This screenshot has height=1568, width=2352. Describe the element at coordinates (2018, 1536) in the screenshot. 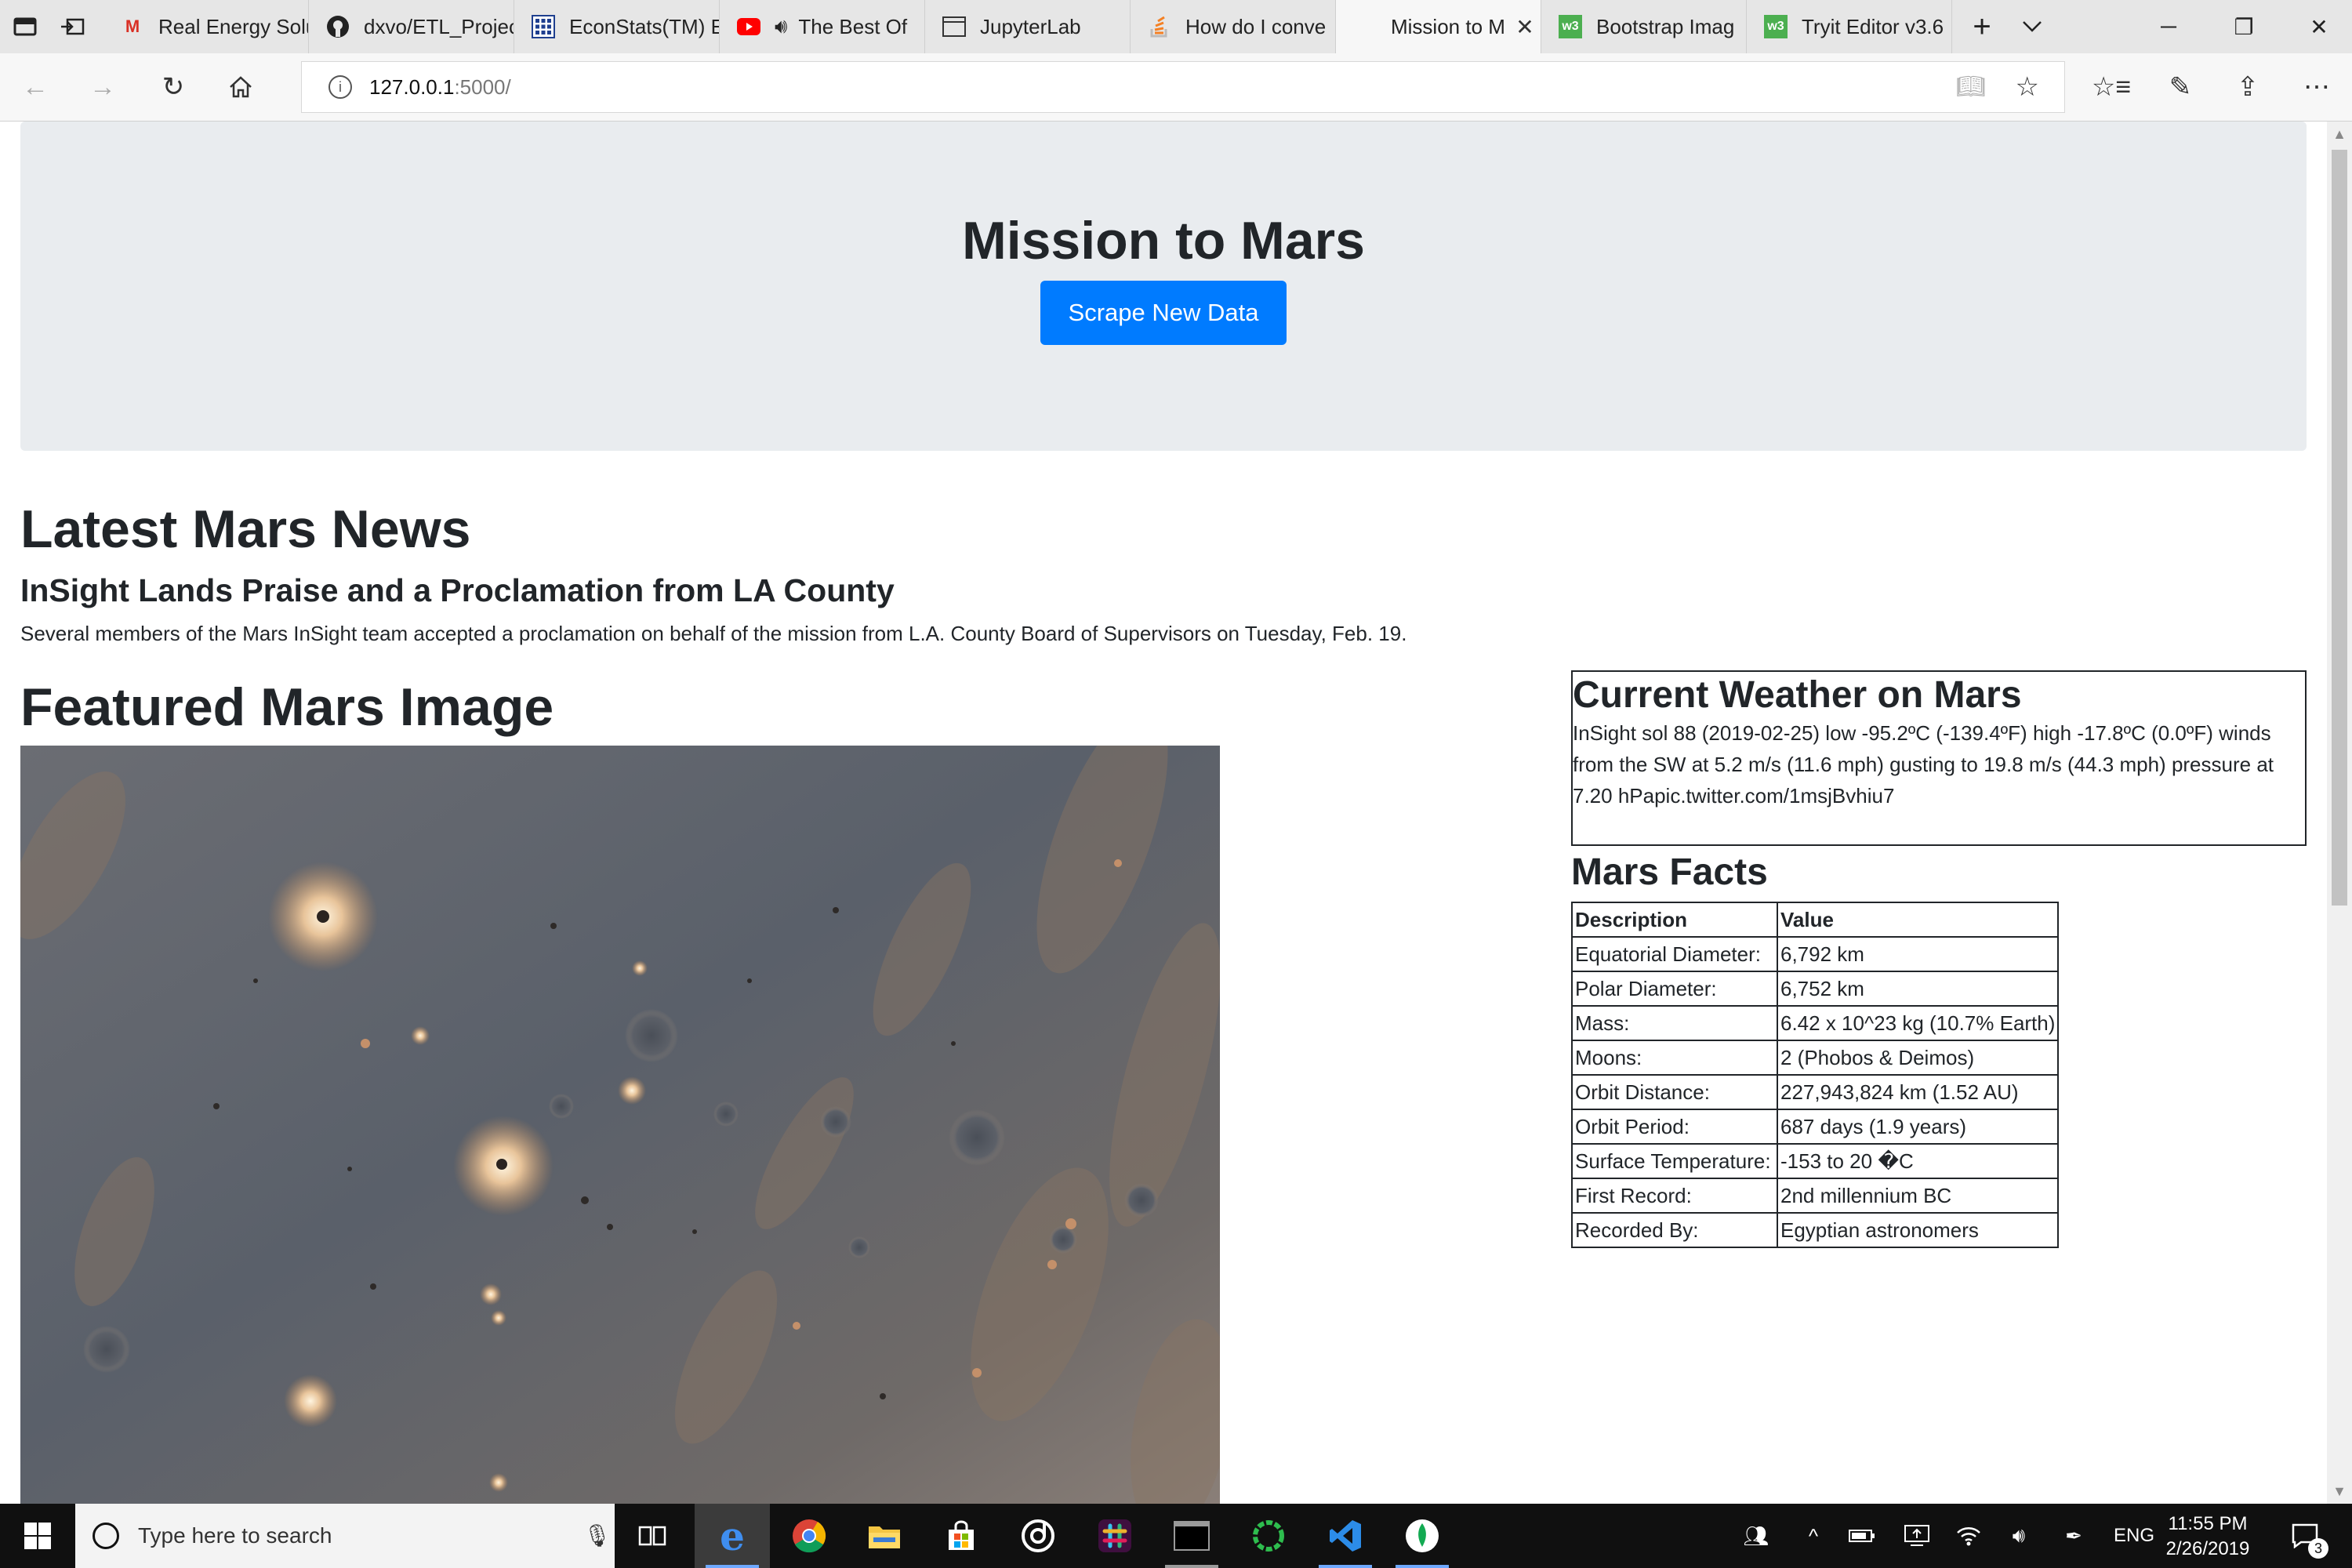

I see `volume-icon: 🔊︎` at that location.